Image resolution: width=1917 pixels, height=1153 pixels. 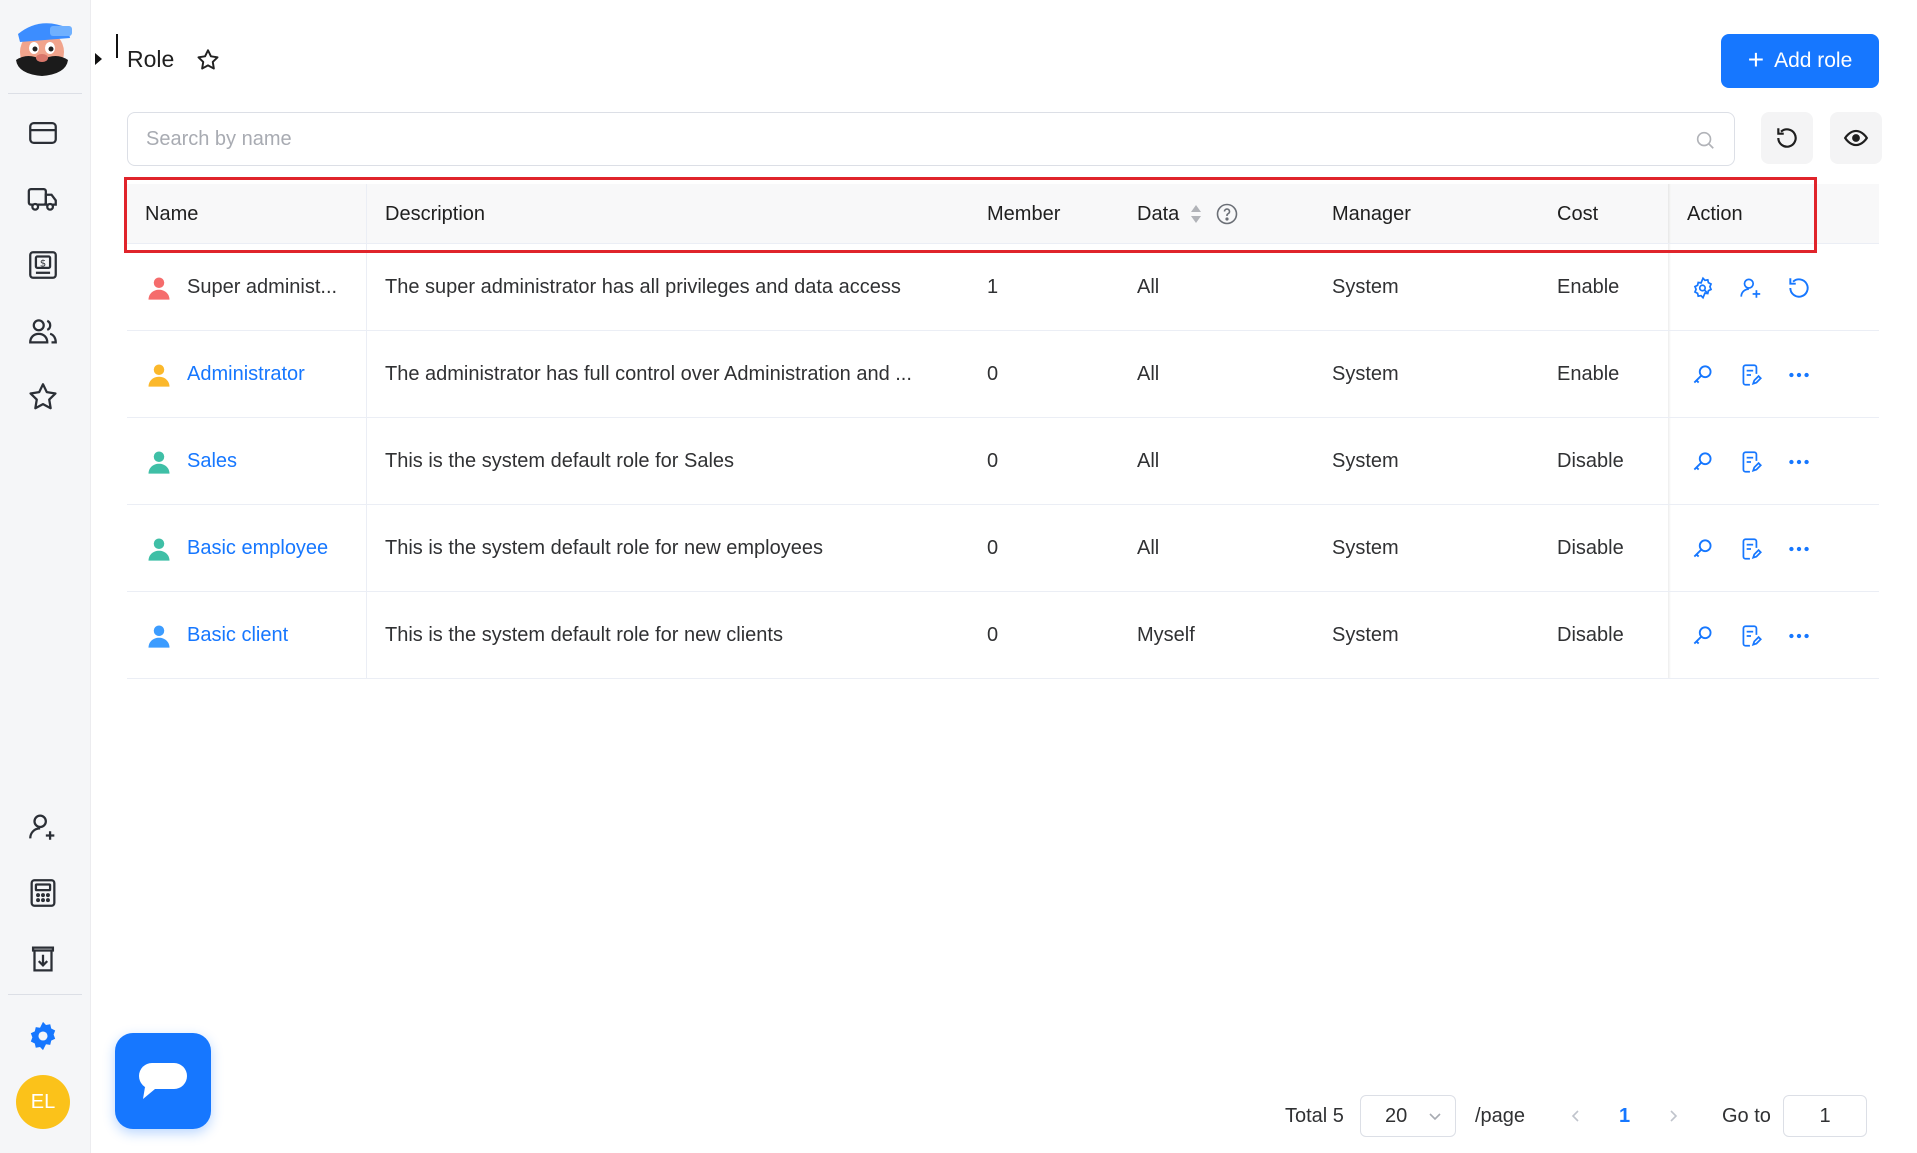 I want to click on sidebar-item-delivery, so click(x=43, y=199).